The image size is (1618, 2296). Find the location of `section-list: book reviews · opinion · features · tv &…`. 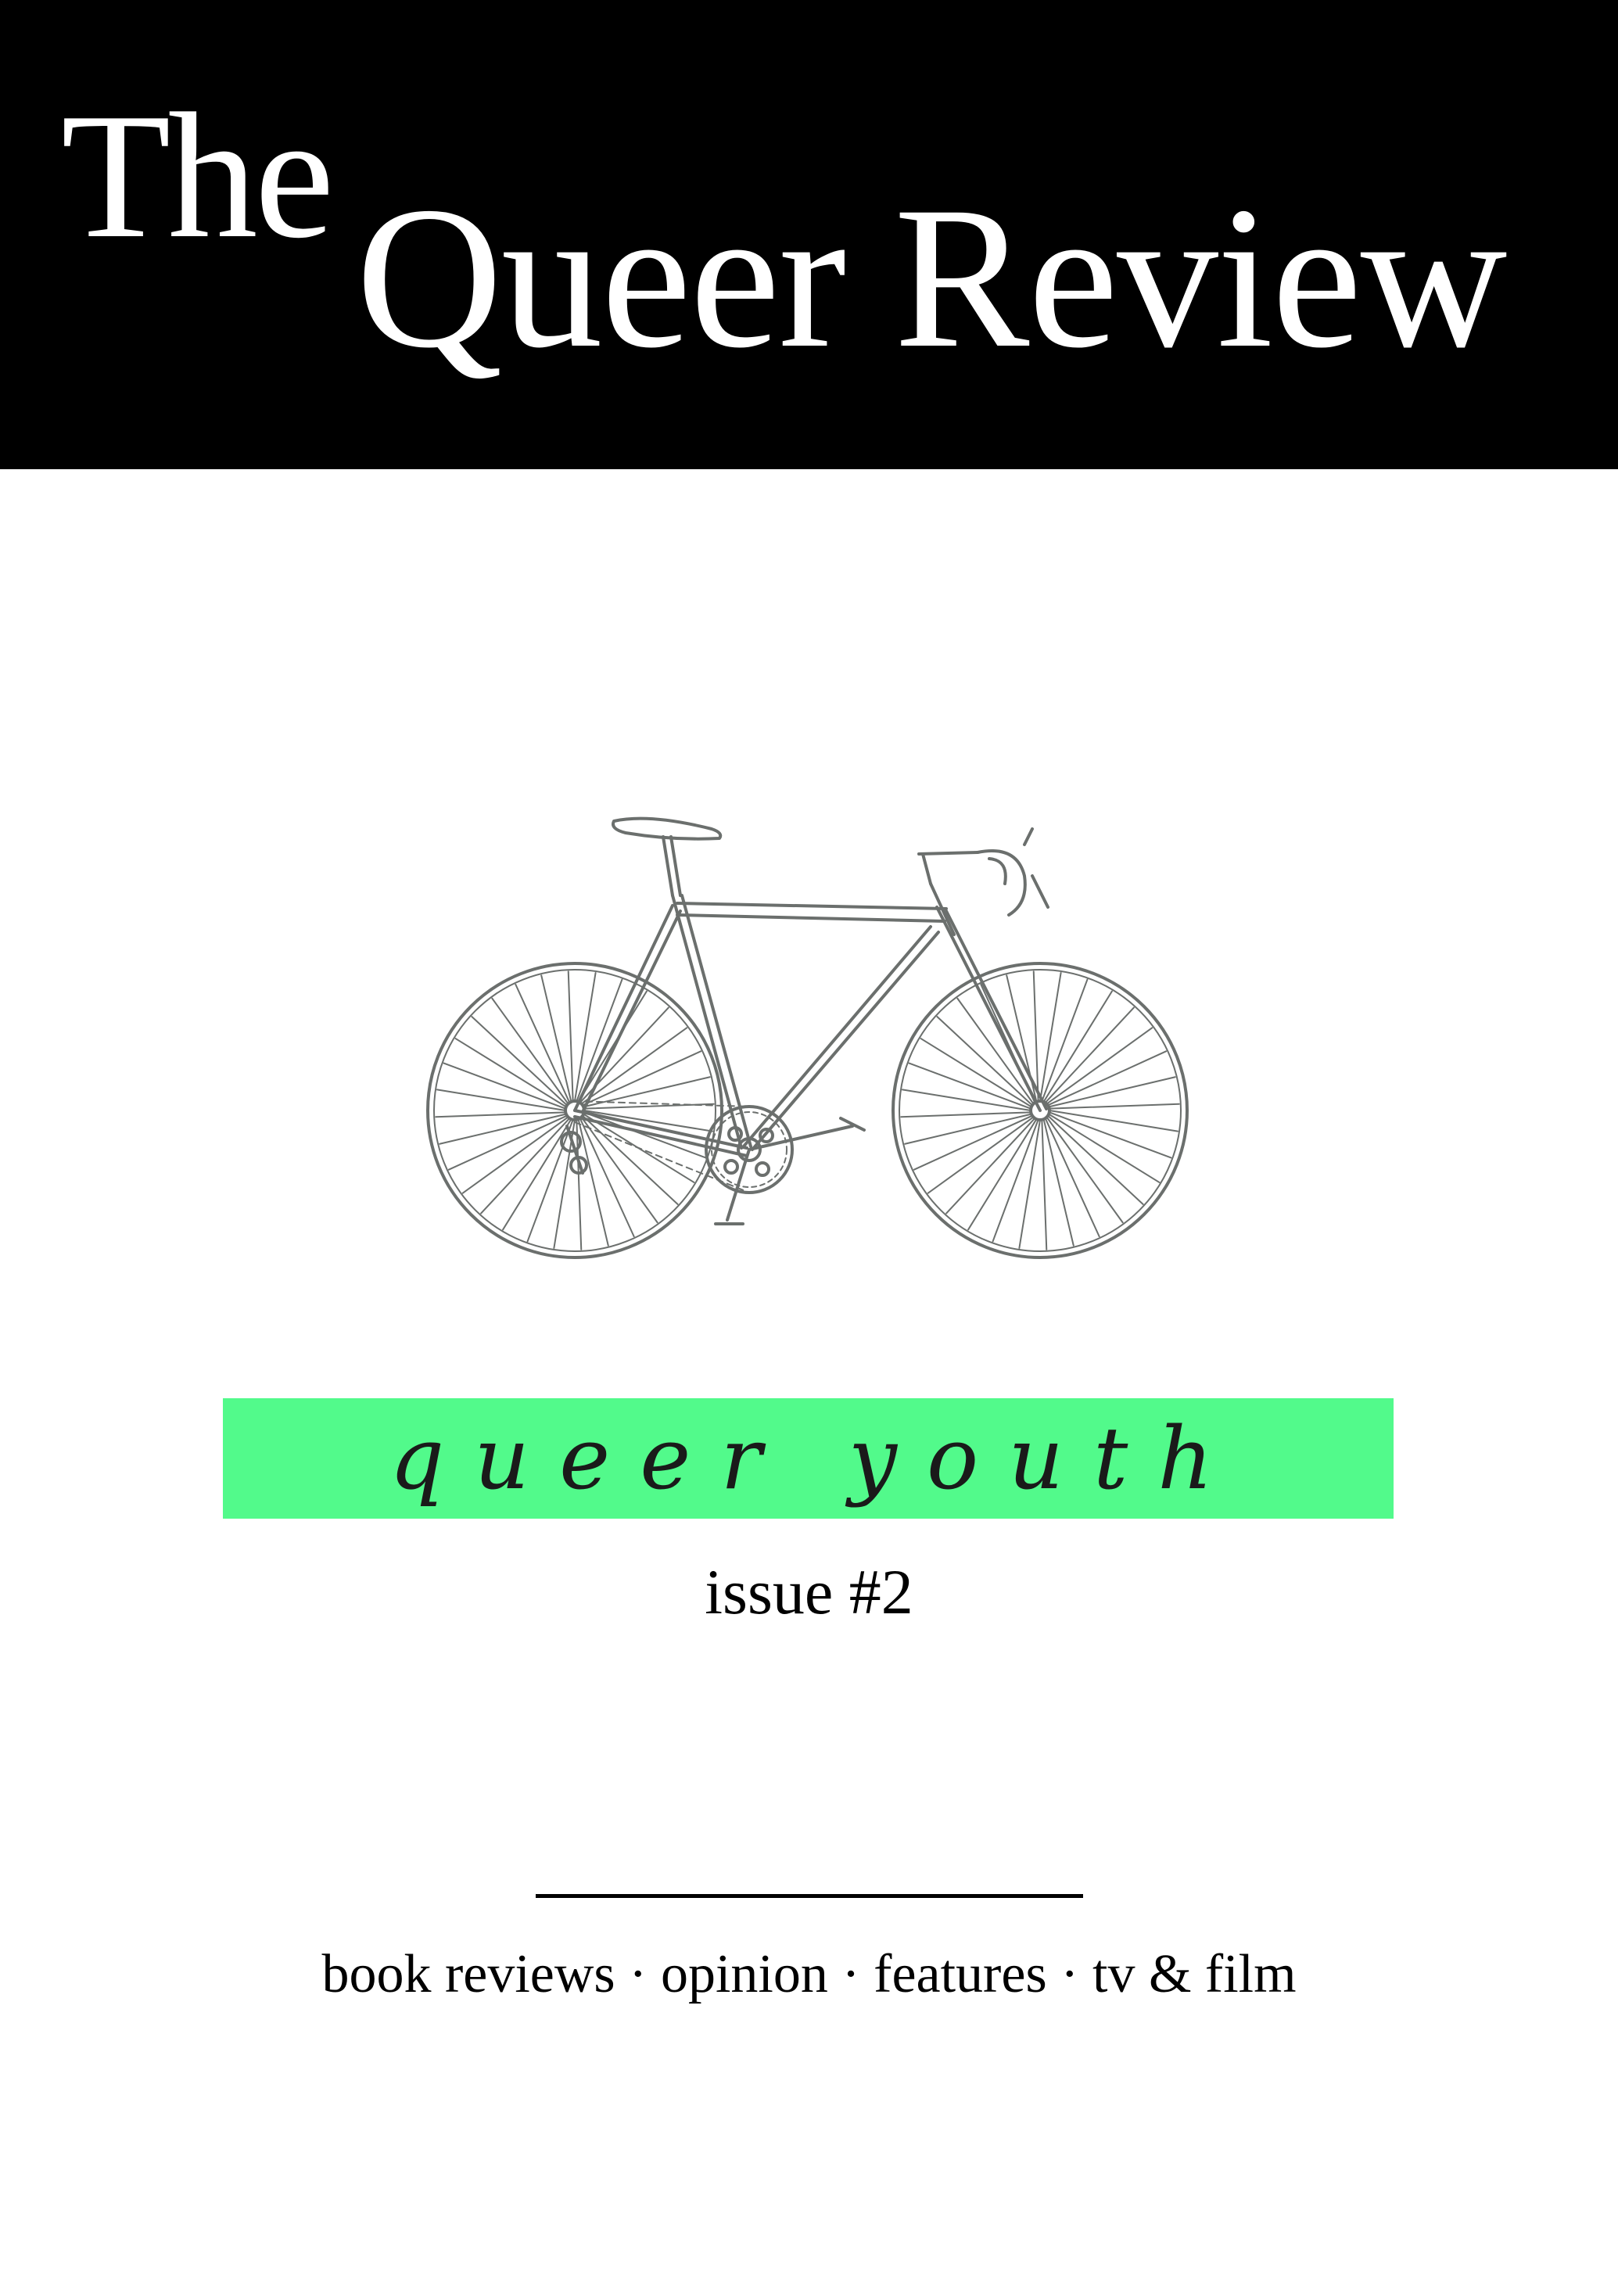

section-list: book reviews · opinion · features · tv &… is located at coordinates (809, 1974).